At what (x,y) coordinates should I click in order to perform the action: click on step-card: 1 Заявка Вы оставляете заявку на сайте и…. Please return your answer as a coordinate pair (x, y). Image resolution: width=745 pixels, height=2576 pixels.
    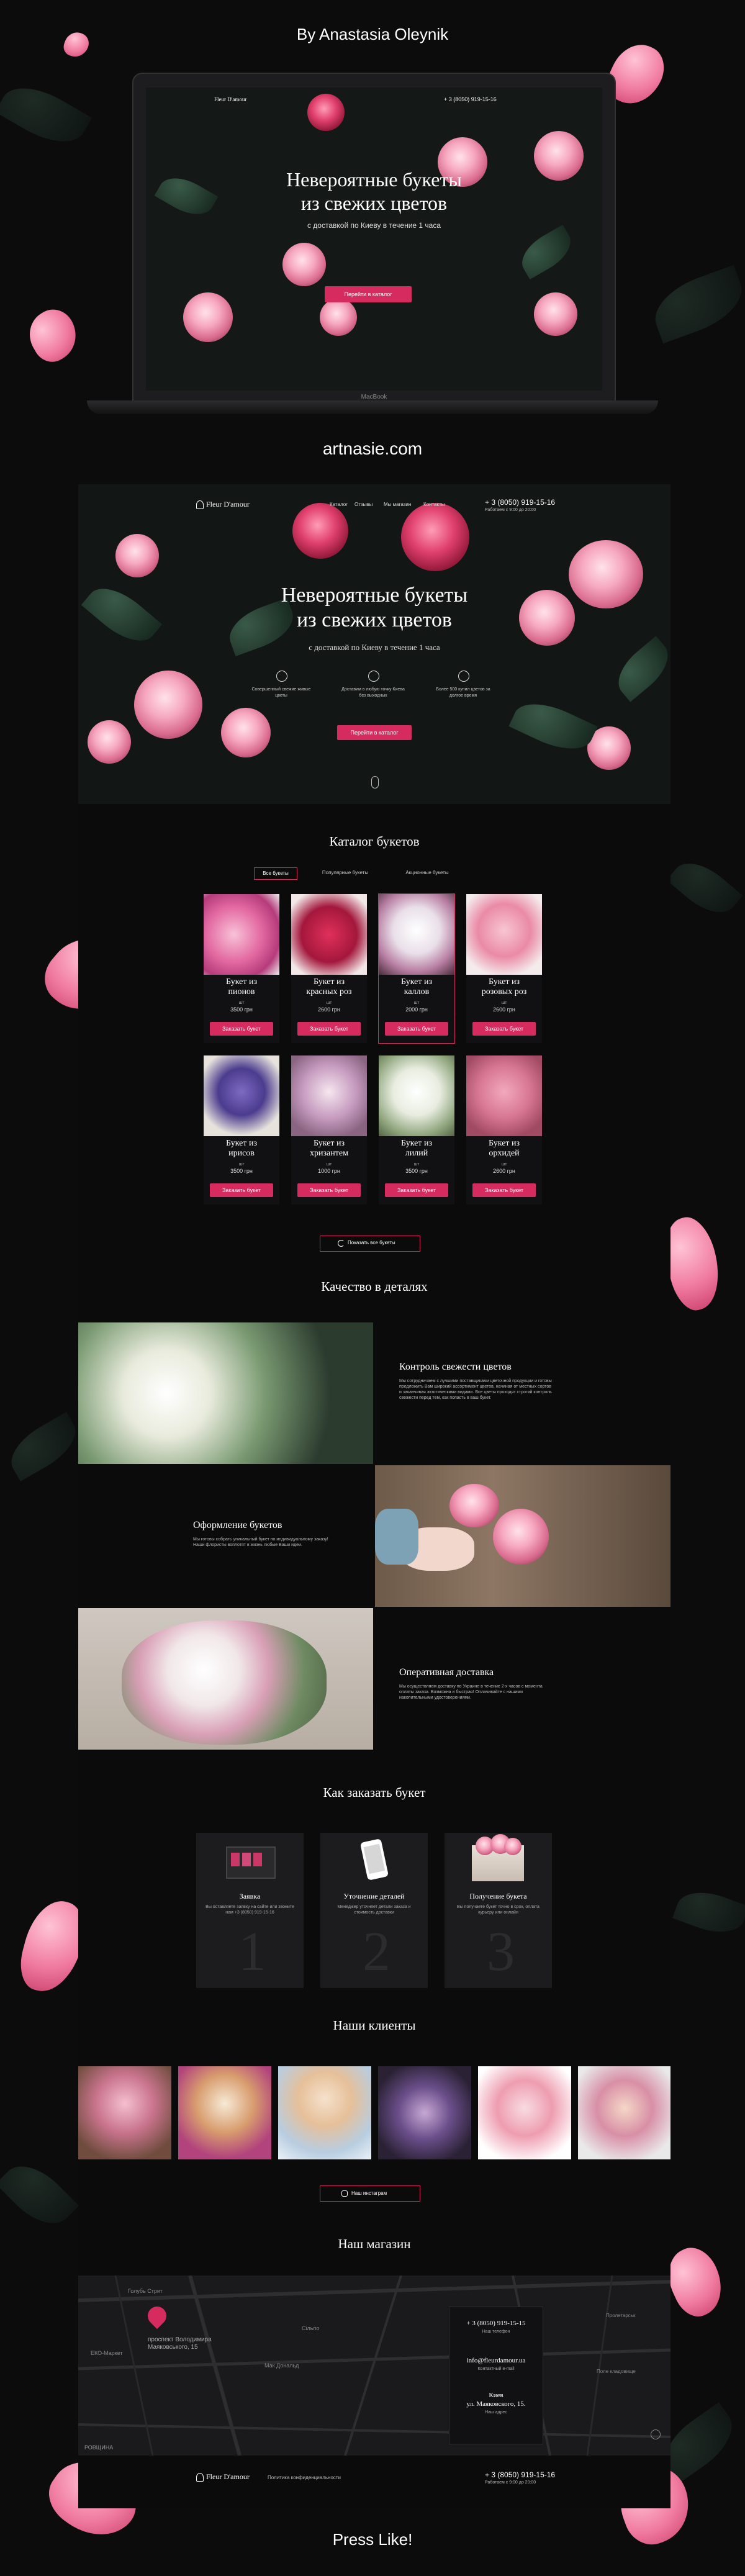
    Looking at the image, I should click on (250, 1910).